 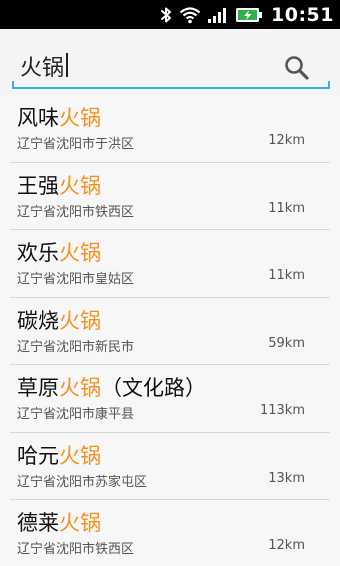 I want to click on list-item: 欢乐火锅辽宁省沈阳市皇姑区 11km, so click(x=170, y=264).